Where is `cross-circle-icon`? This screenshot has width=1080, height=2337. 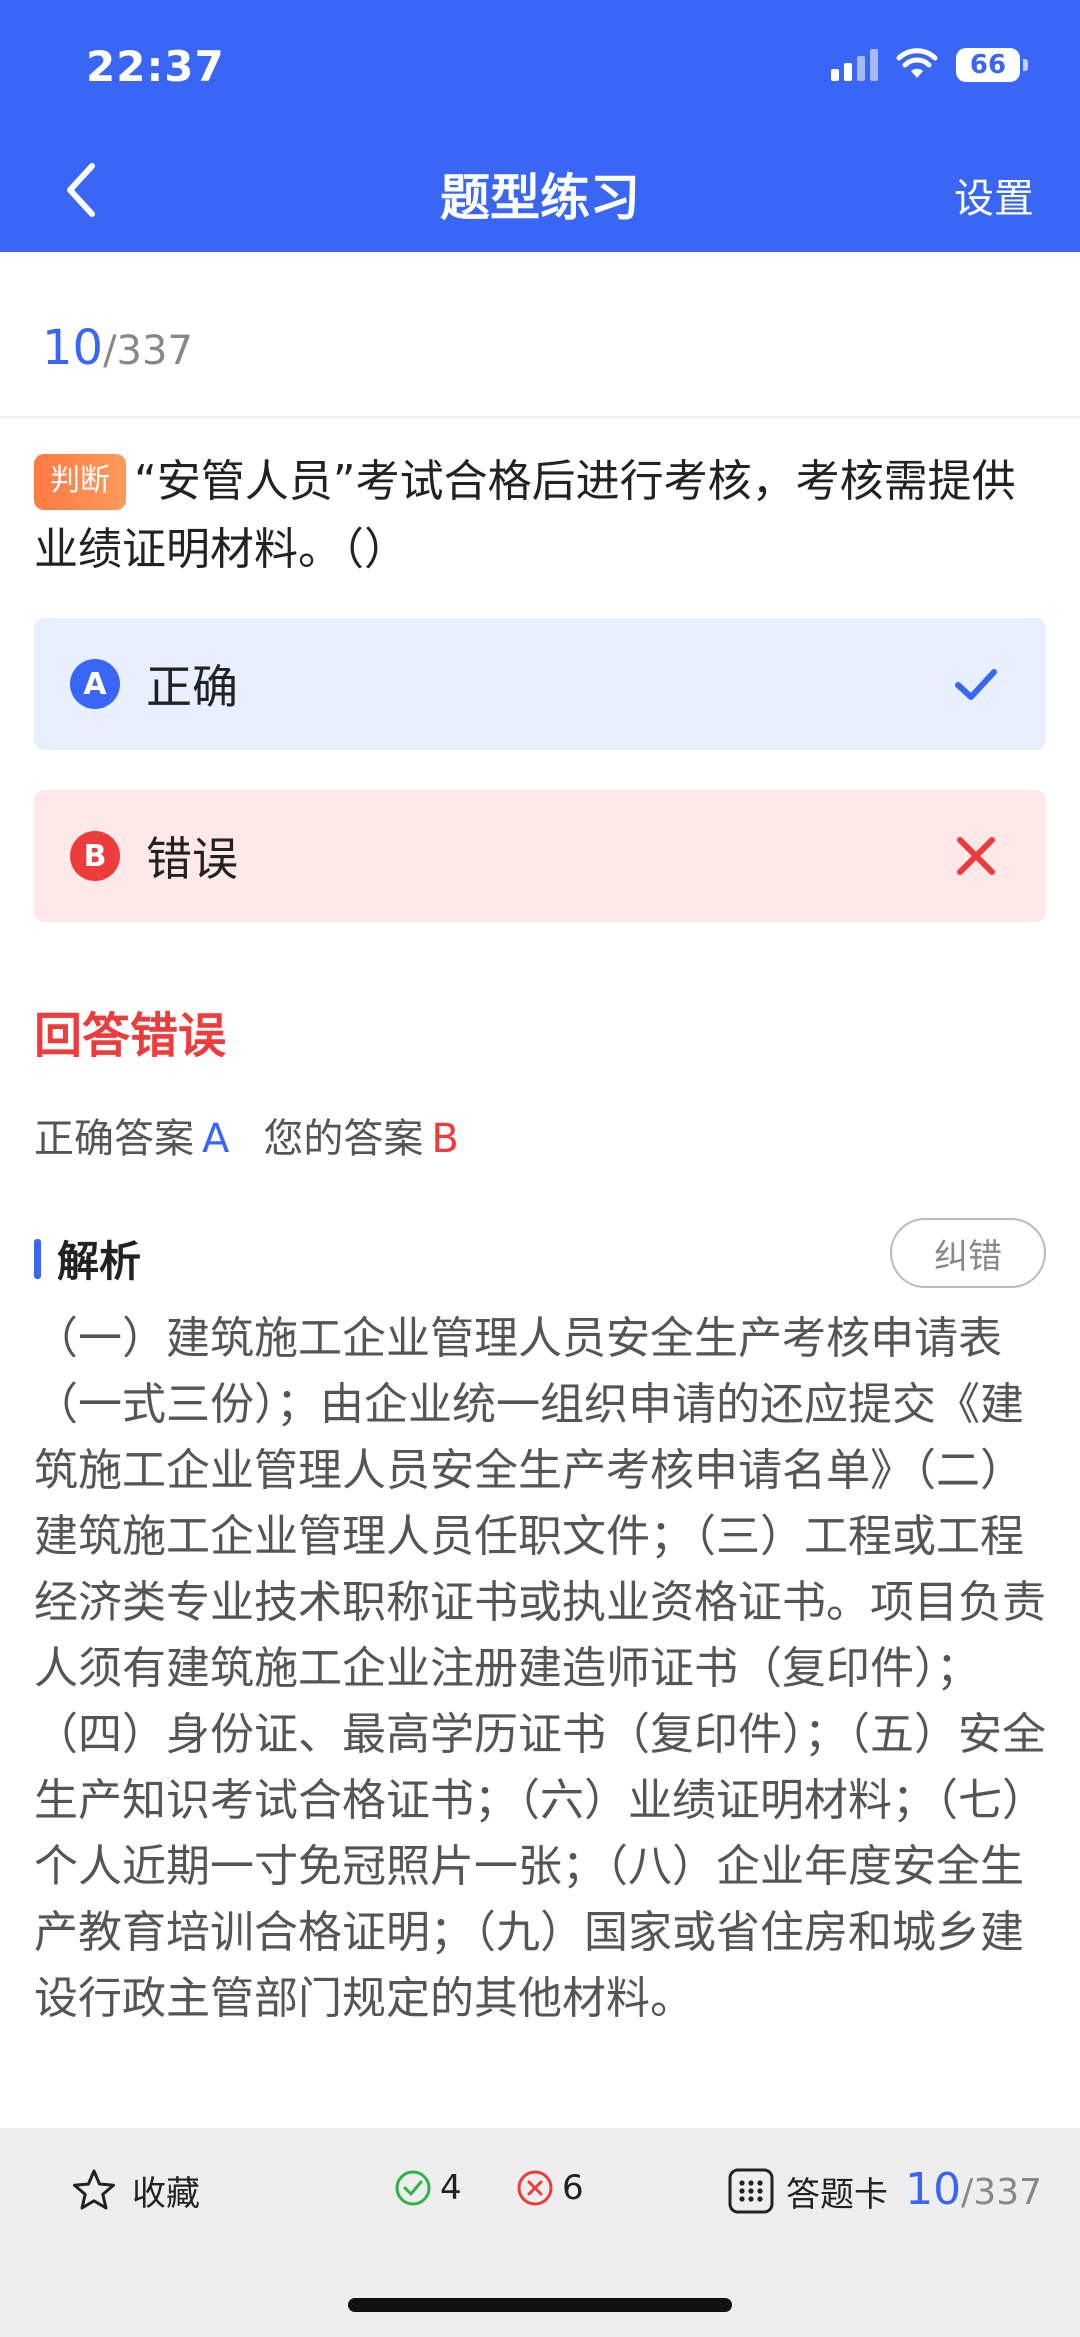 cross-circle-icon is located at coordinates (535, 2188).